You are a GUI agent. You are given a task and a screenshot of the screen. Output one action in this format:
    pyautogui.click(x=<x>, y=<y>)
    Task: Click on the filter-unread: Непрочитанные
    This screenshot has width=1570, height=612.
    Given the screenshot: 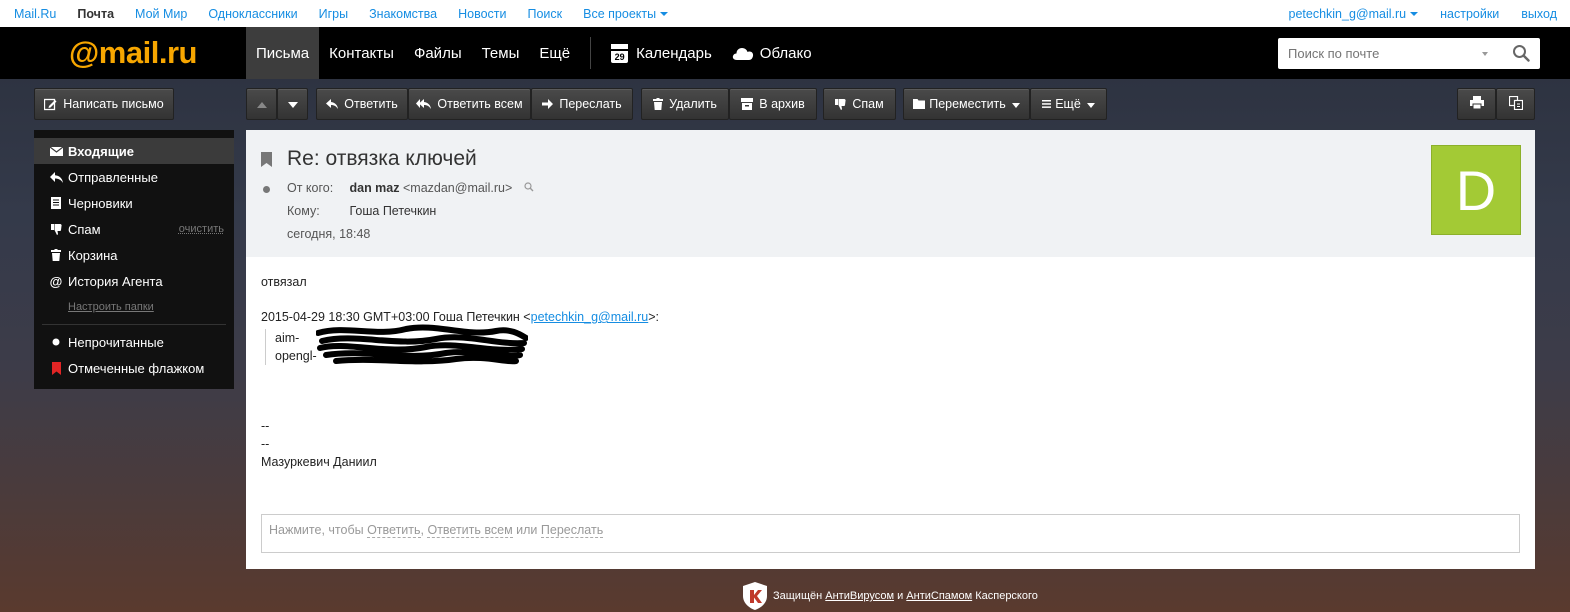 What is the action you would take?
    pyautogui.click(x=134, y=342)
    